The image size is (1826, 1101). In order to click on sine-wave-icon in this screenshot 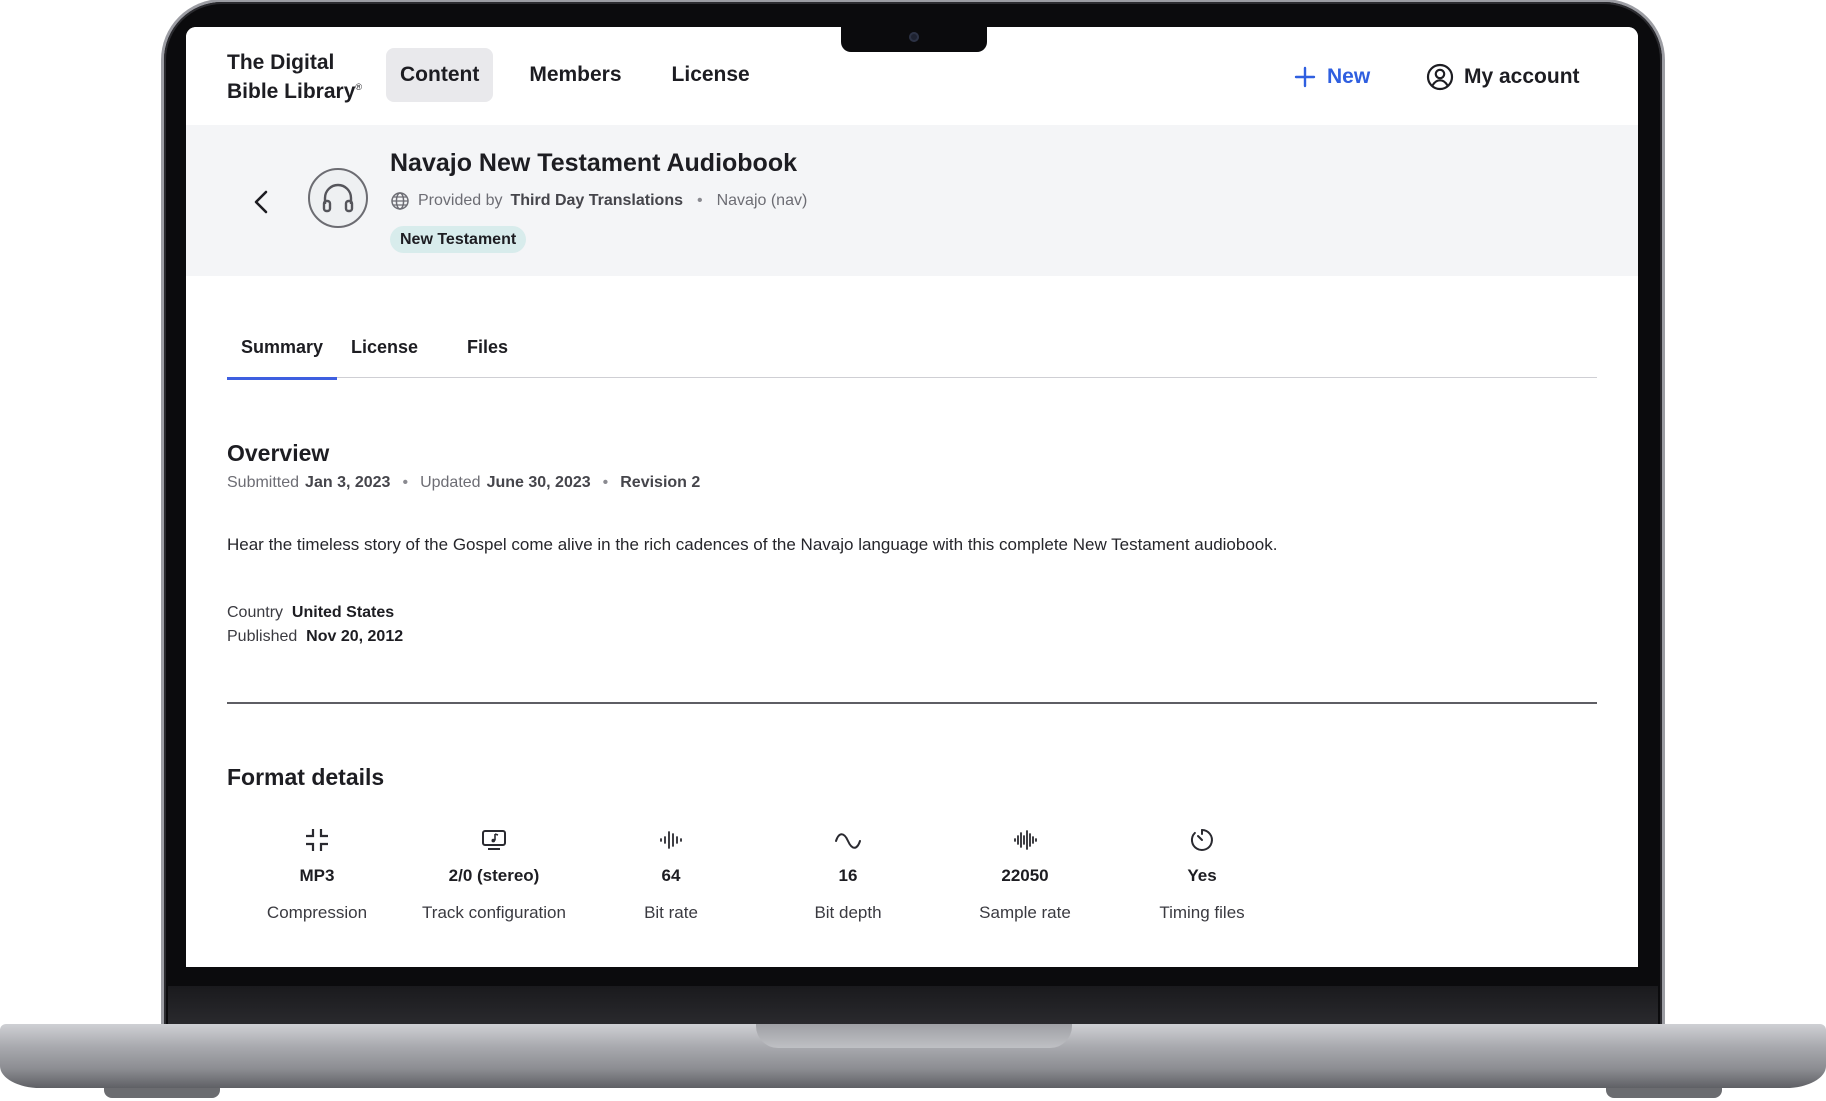, I will do `click(848, 841)`.